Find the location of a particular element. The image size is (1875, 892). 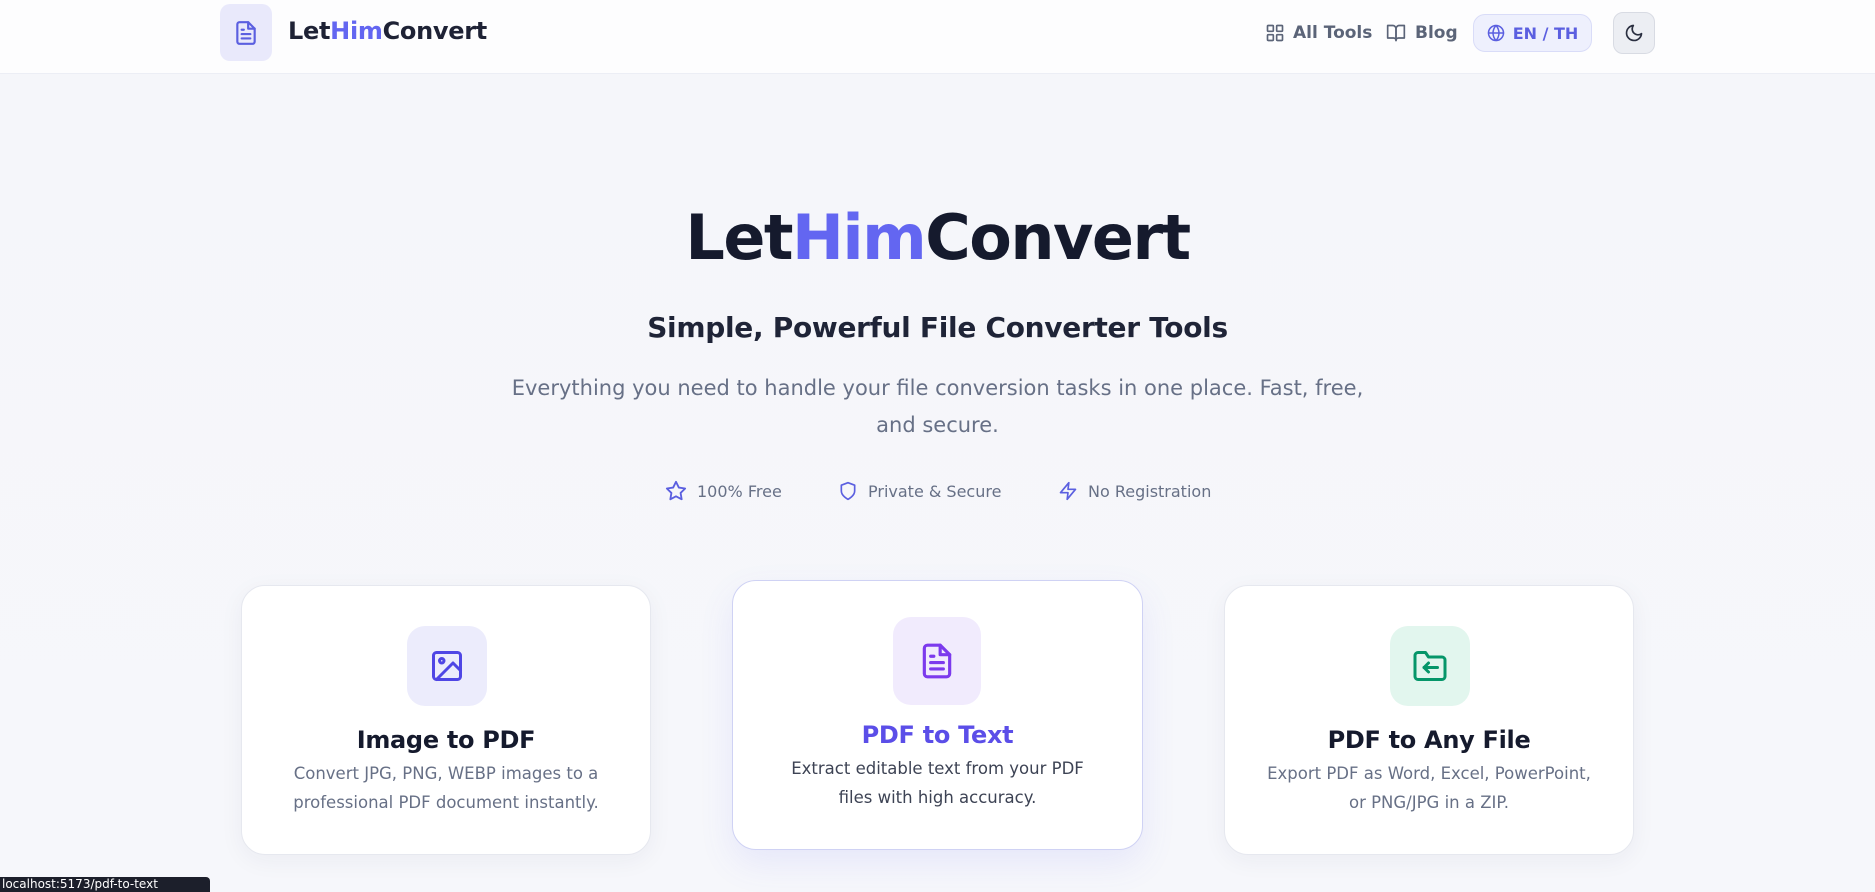

feature-no-registration-label: No Registration is located at coordinates (1150, 491).